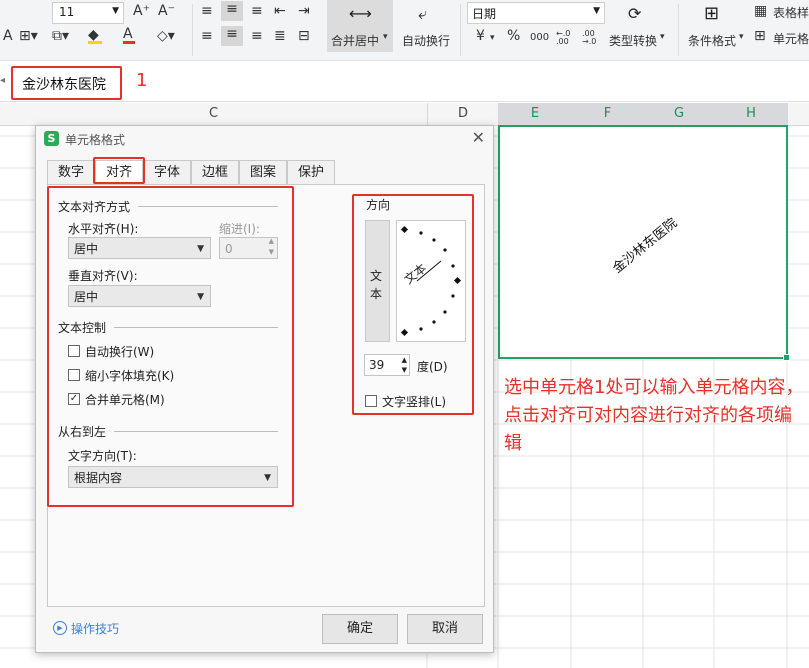 The width and height of the screenshot is (809, 668). What do you see at coordinates (786, 357) in the screenshot?
I see `fill-handle` at bounding box center [786, 357].